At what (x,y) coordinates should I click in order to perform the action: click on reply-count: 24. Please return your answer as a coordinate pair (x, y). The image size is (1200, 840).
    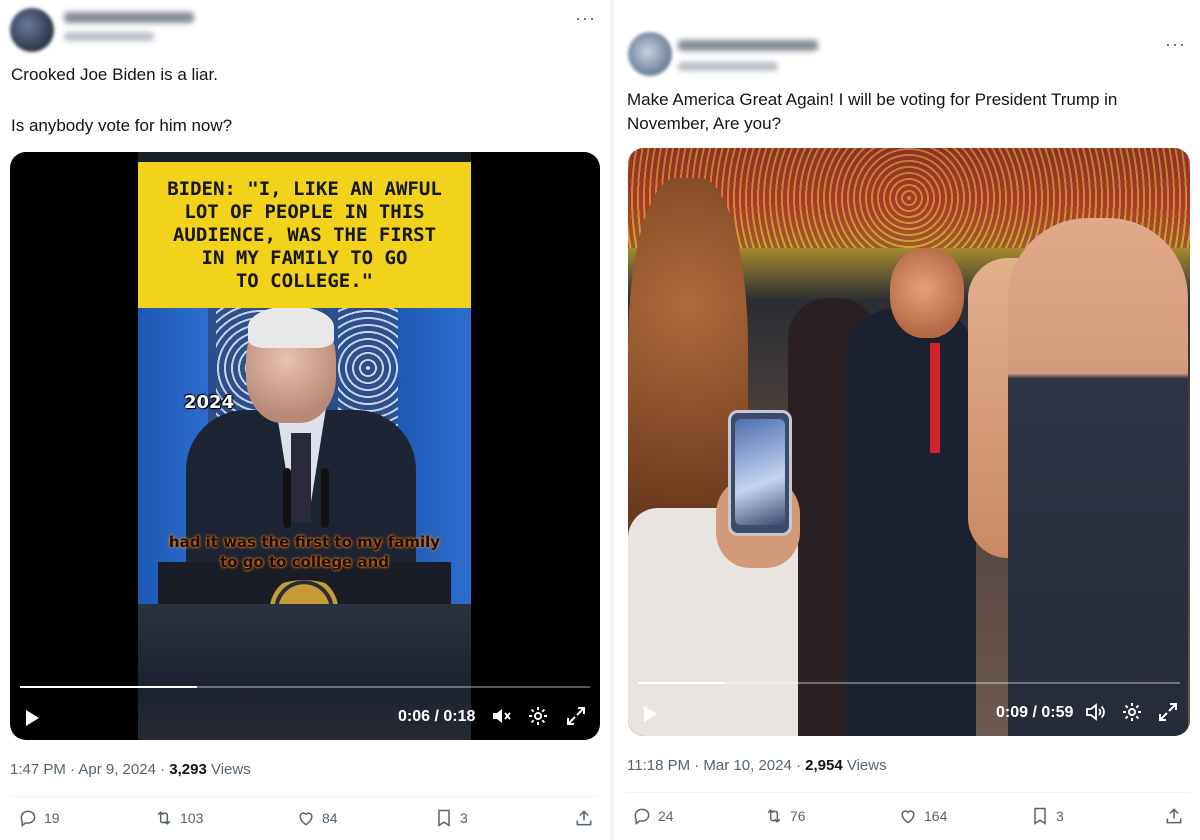
    Looking at the image, I should click on (666, 816).